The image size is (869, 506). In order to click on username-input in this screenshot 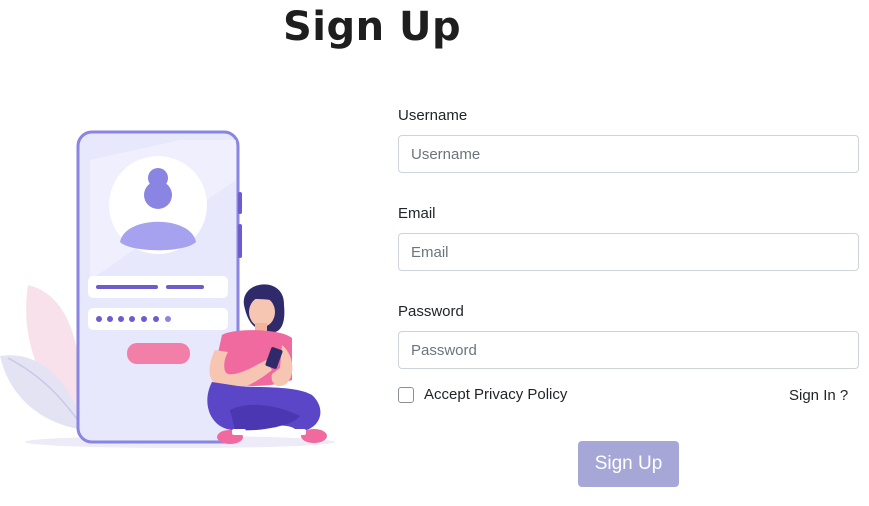, I will do `click(628, 154)`.